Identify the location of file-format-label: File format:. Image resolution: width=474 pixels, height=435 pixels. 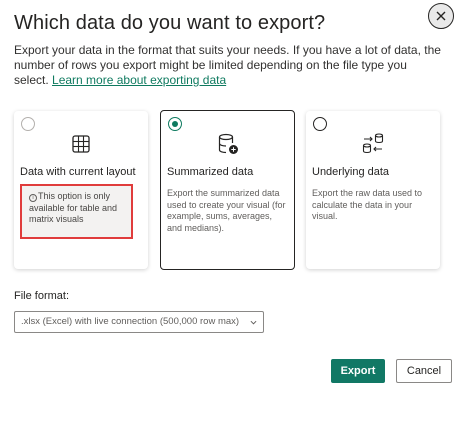
(42, 296).